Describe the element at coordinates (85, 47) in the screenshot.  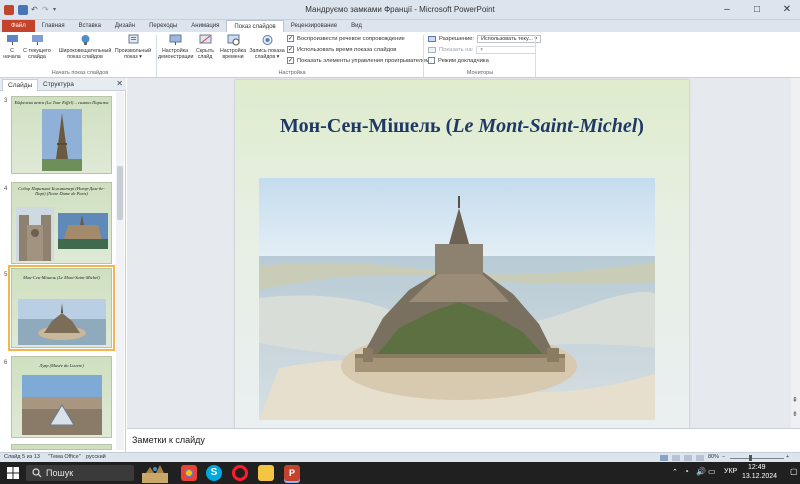
I see `broadcast-slideshow-button: Широковещательный показ слайдов` at that location.